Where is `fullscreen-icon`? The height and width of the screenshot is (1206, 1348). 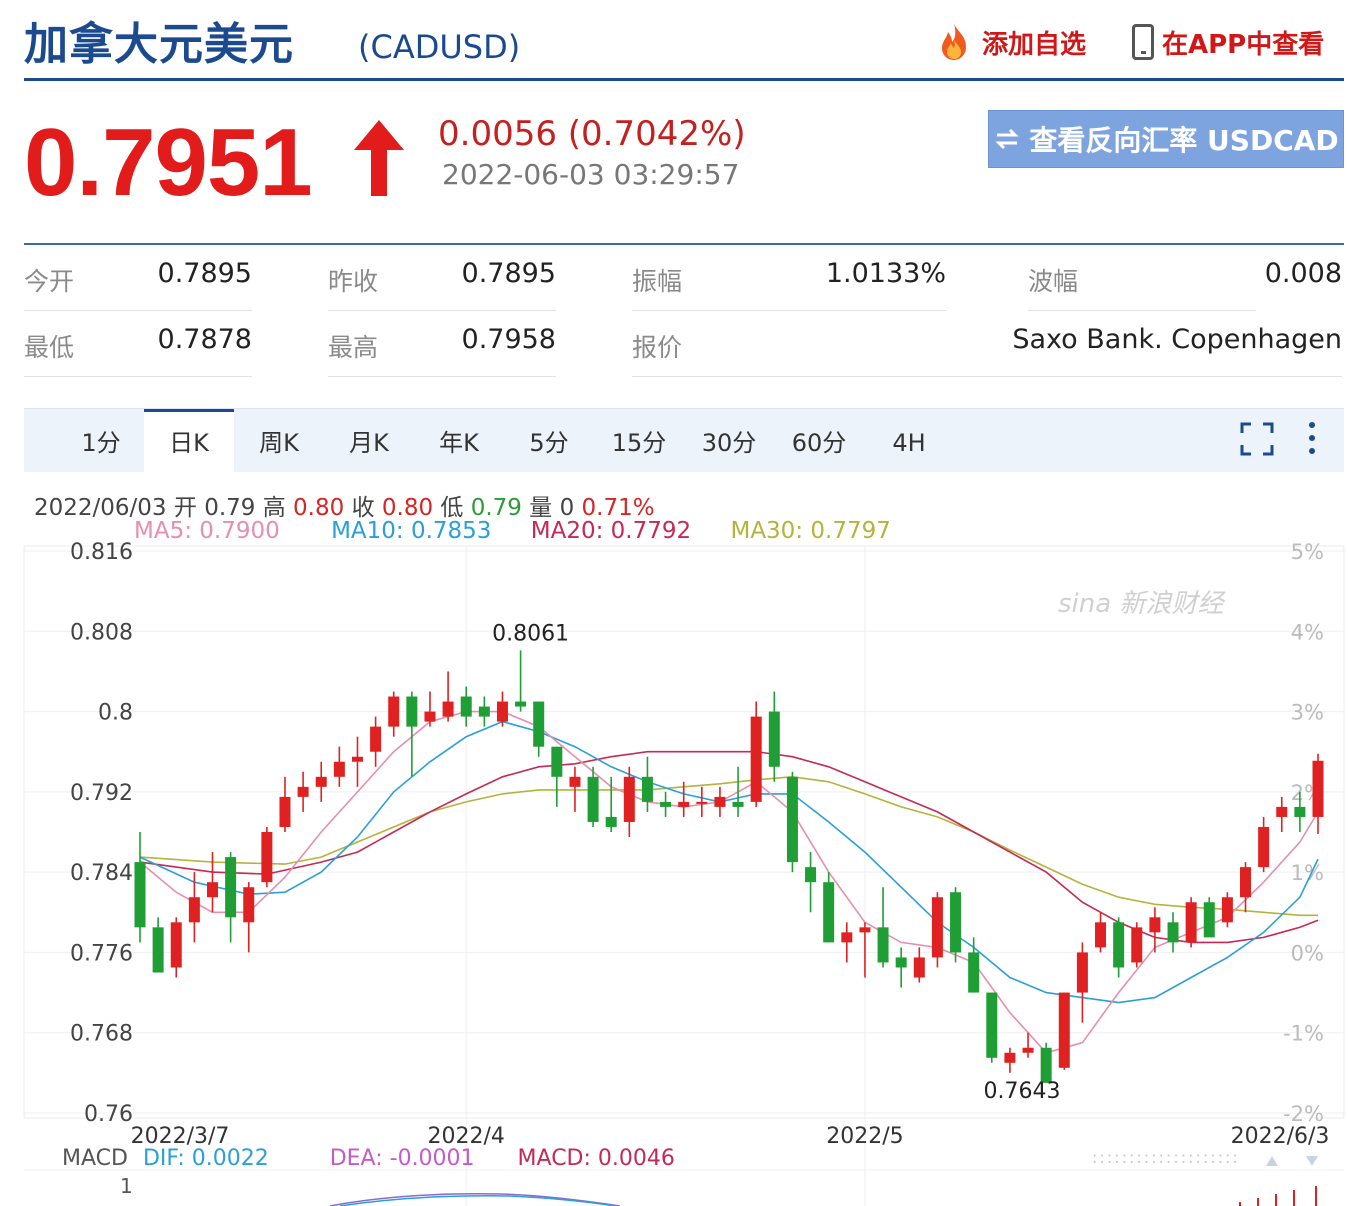
fullscreen-icon is located at coordinates (1257, 439).